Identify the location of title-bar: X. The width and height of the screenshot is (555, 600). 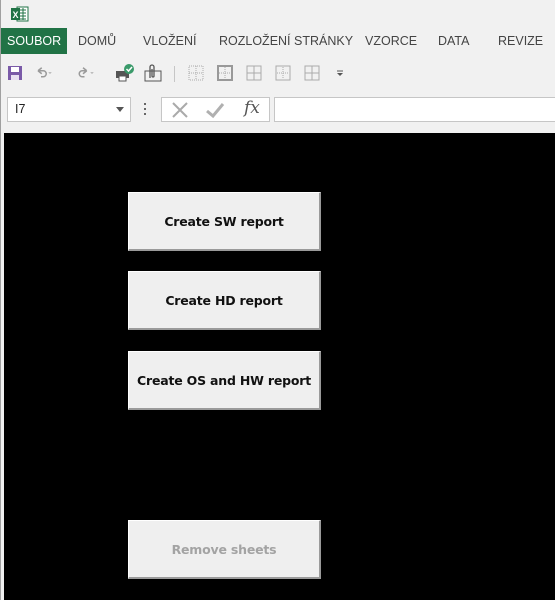
(278, 14).